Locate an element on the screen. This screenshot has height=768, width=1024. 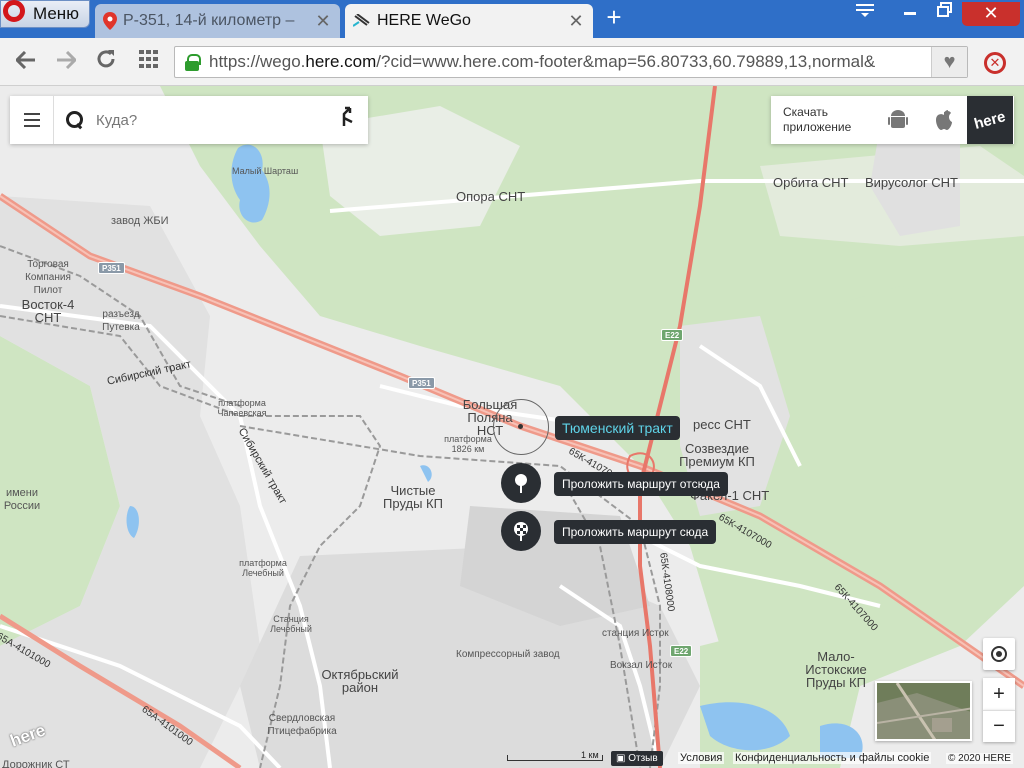
place-label: Вирусолог СНТ is located at coordinates (911, 182).